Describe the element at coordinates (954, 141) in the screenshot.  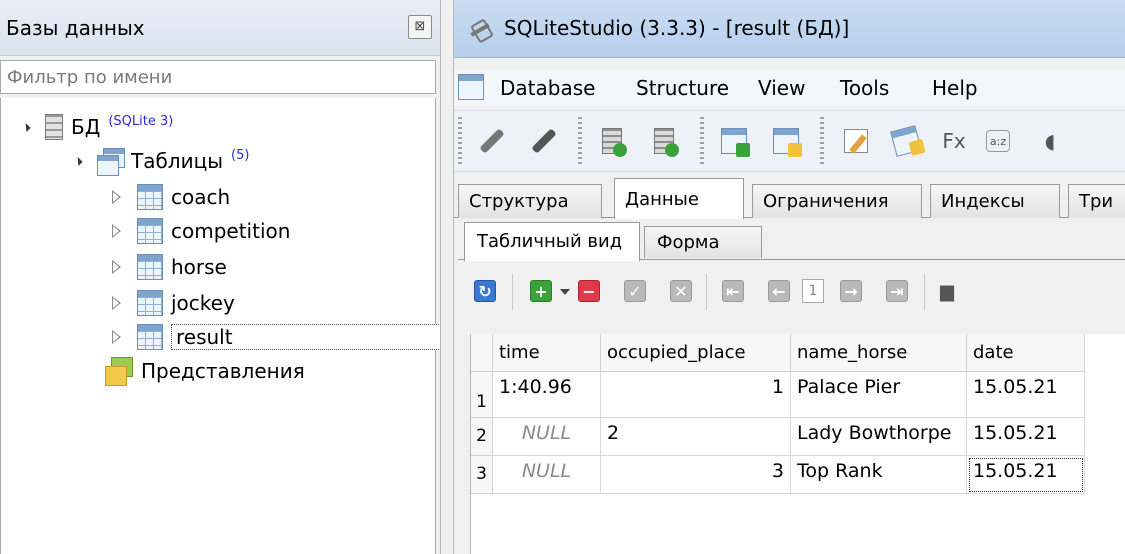
I see `function-icon: Fx` at that location.